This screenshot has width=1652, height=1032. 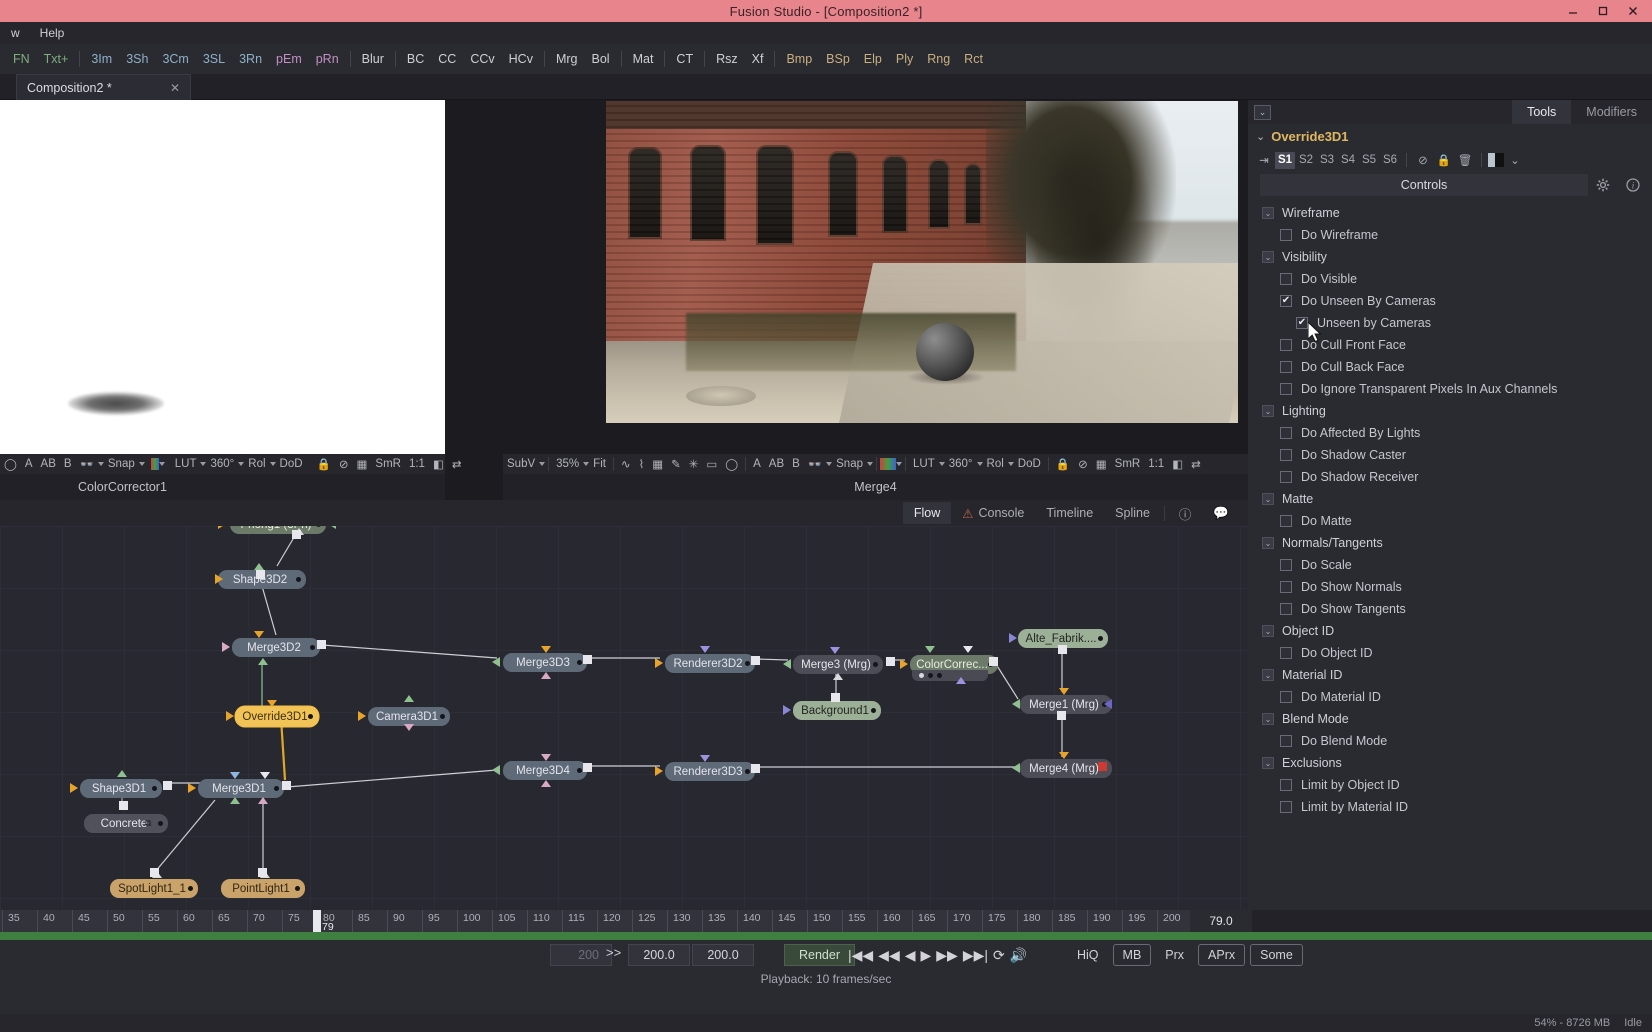 What do you see at coordinates (521, 59) in the screenshot?
I see `toolbar-button-hcv: HCv` at bounding box center [521, 59].